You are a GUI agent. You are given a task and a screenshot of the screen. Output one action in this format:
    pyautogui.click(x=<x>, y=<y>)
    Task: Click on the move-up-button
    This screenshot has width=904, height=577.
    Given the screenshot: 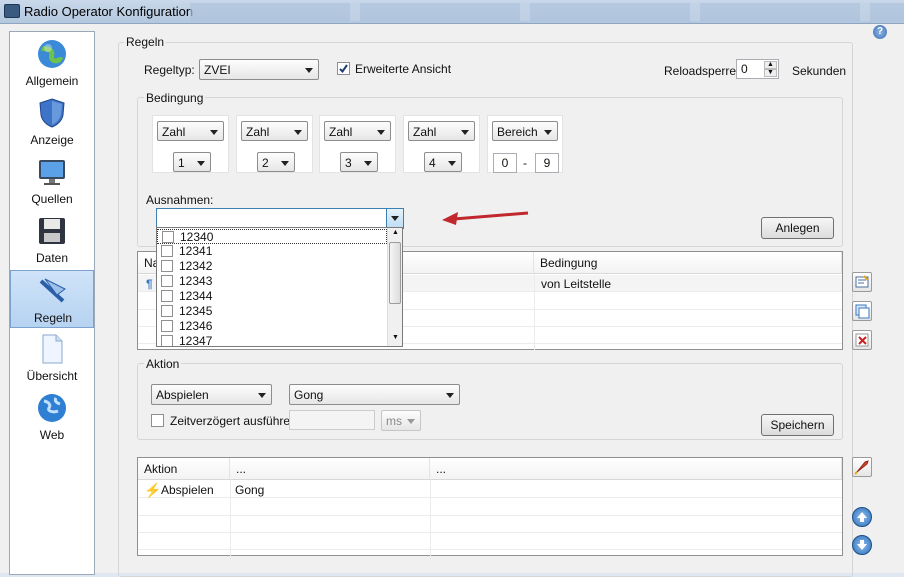 What is the action you would take?
    pyautogui.click(x=862, y=517)
    